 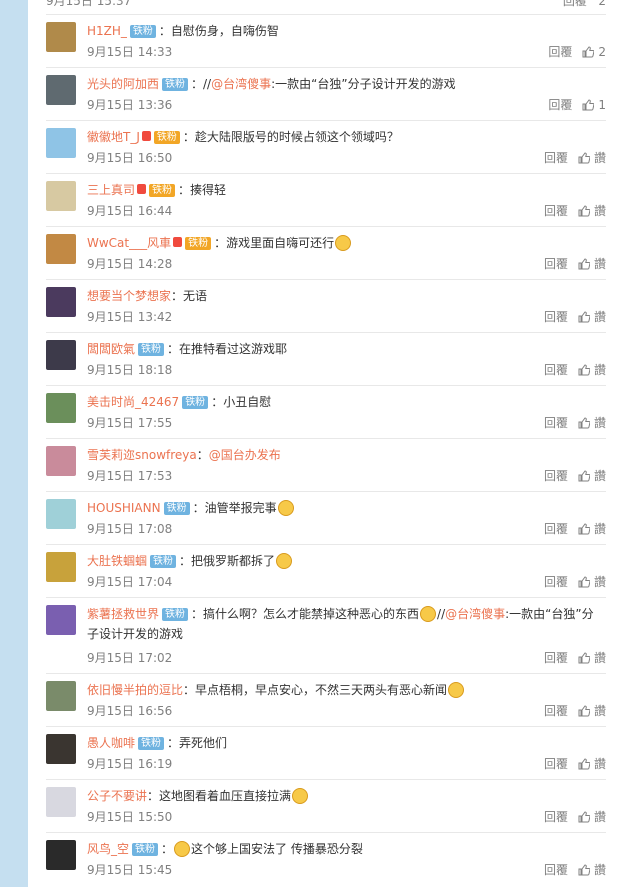 I want to click on username-link: 美击时尚_42467, so click(x=133, y=402).